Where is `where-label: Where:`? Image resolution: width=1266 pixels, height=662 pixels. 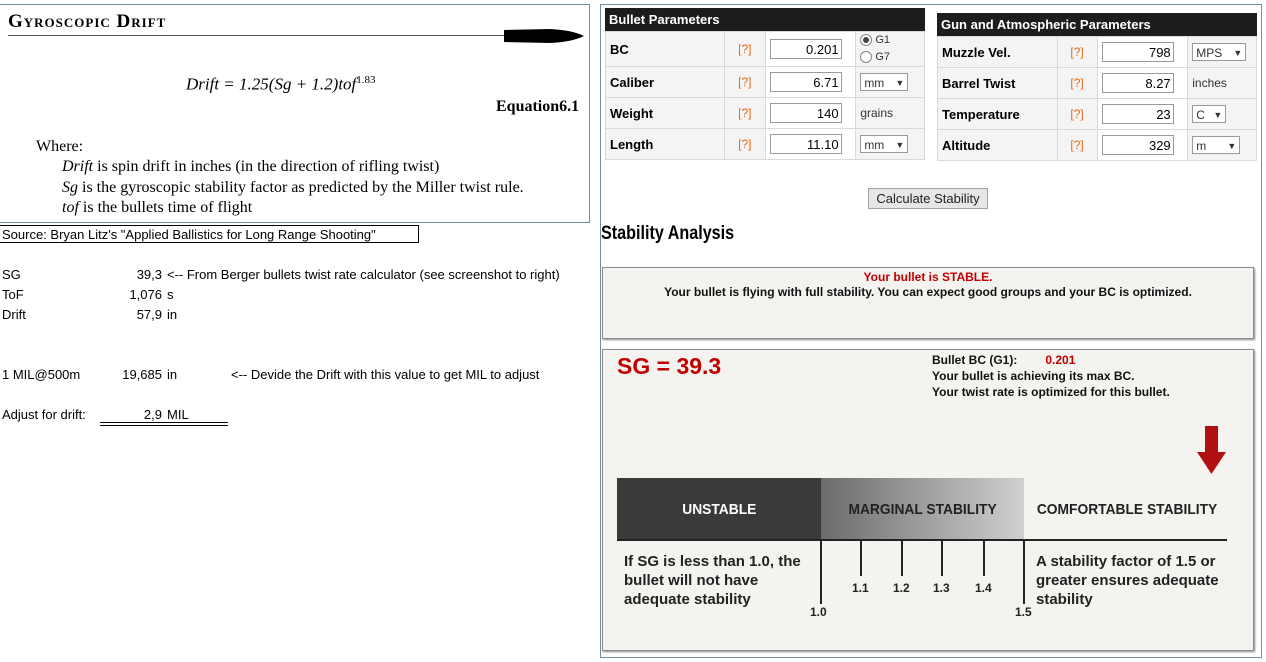 where-label: Where: is located at coordinates (60, 146).